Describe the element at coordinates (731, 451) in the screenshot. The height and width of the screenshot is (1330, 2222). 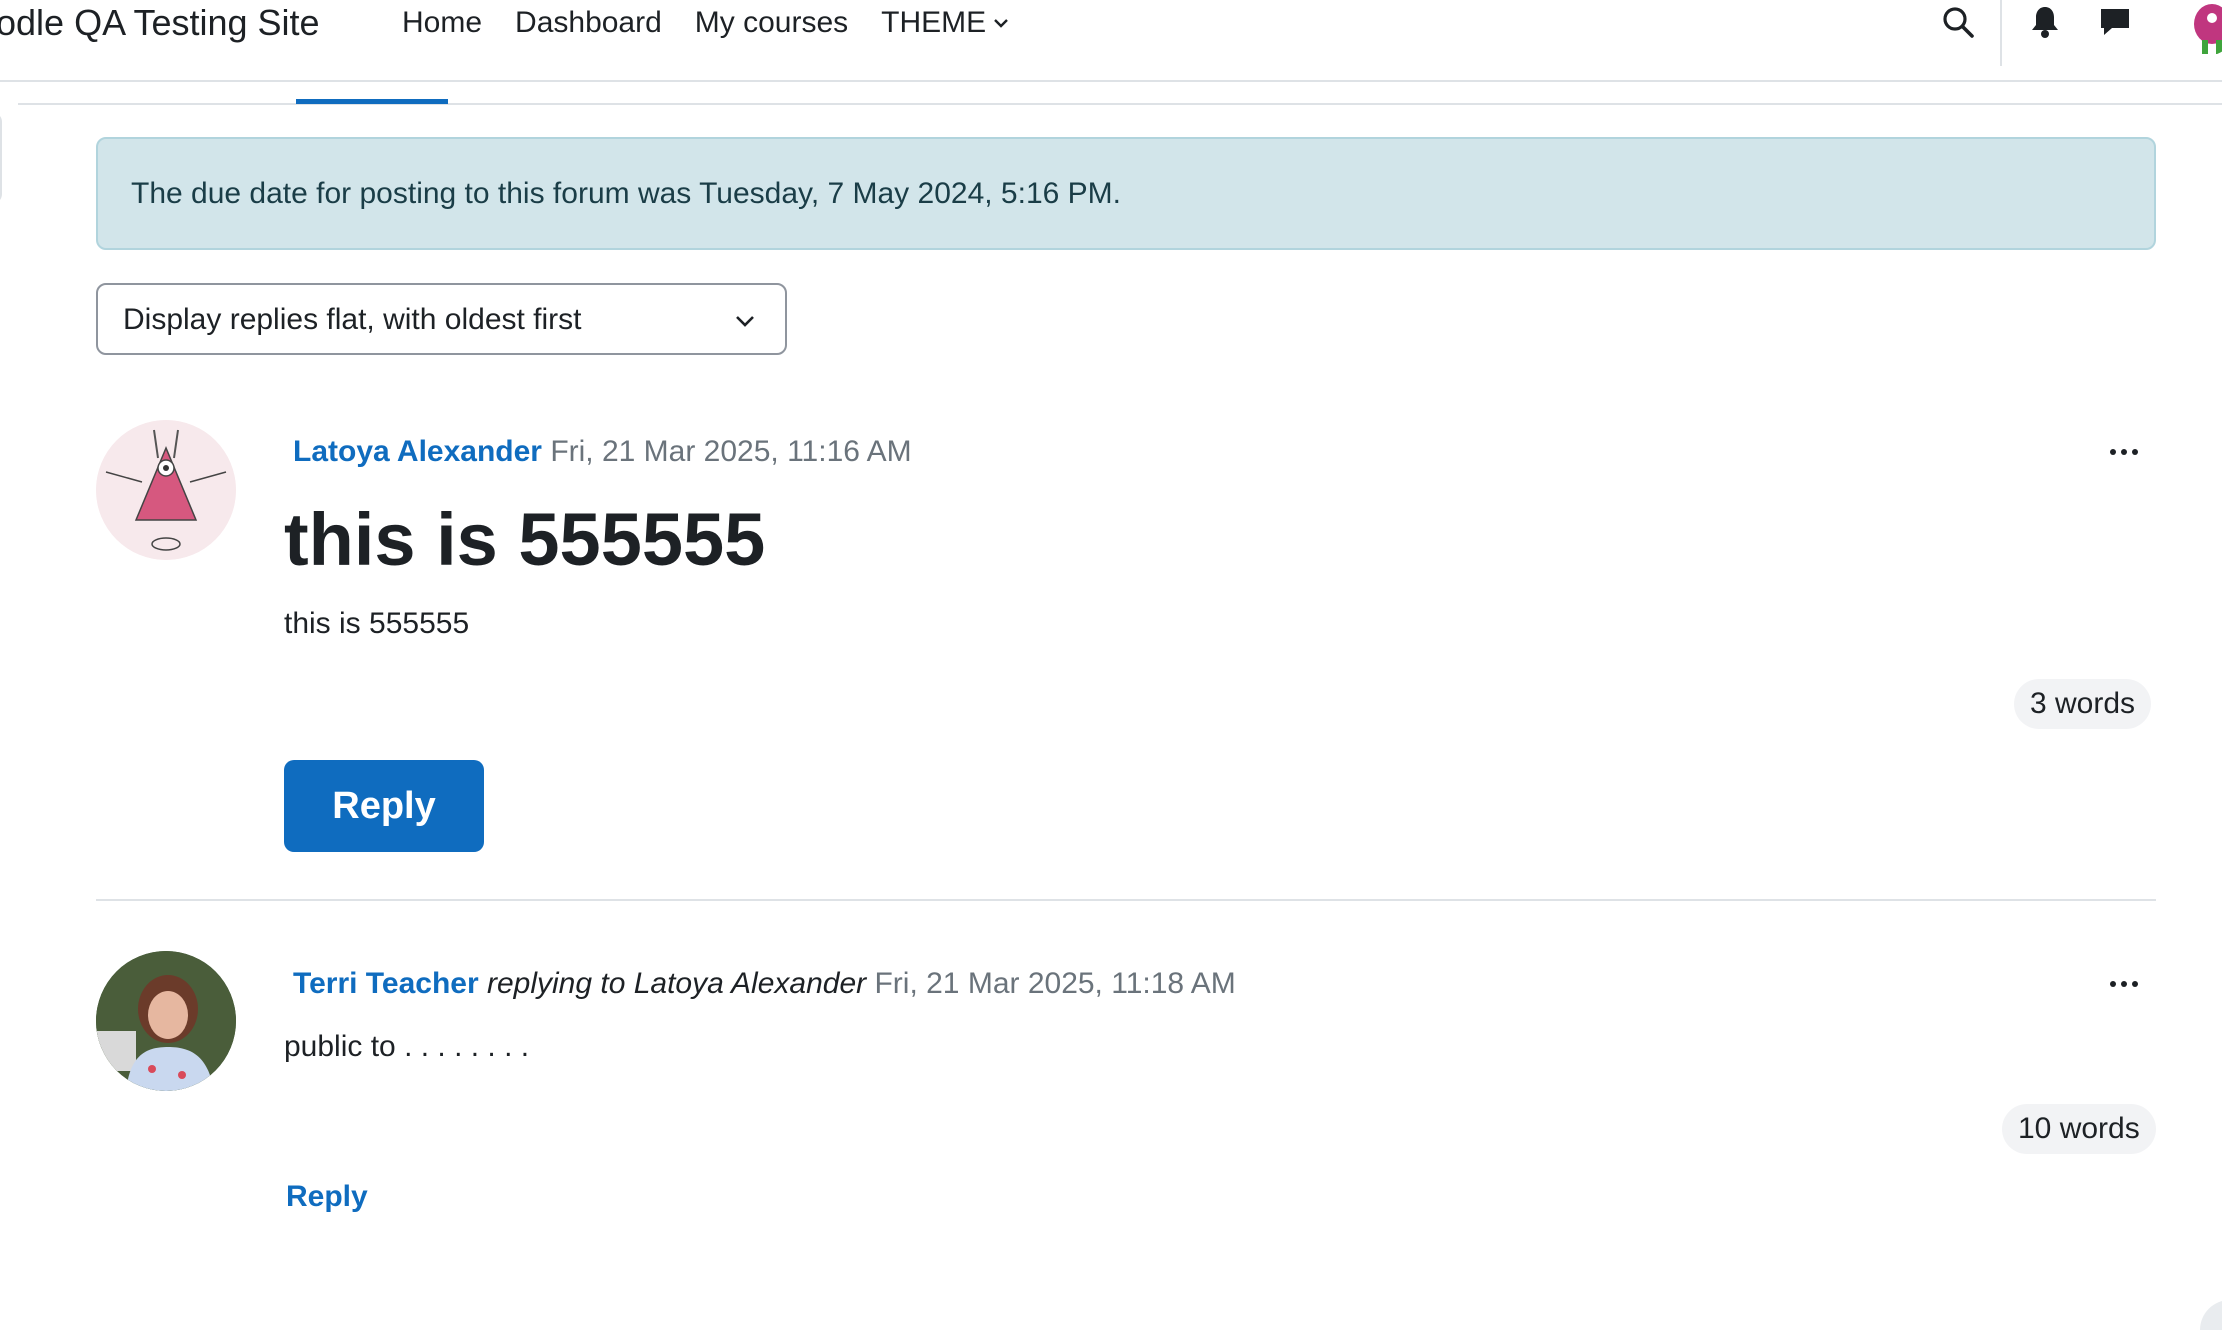
I see `post-date: Fri, 21 Mar 2025, 11:16 AM` at that location.